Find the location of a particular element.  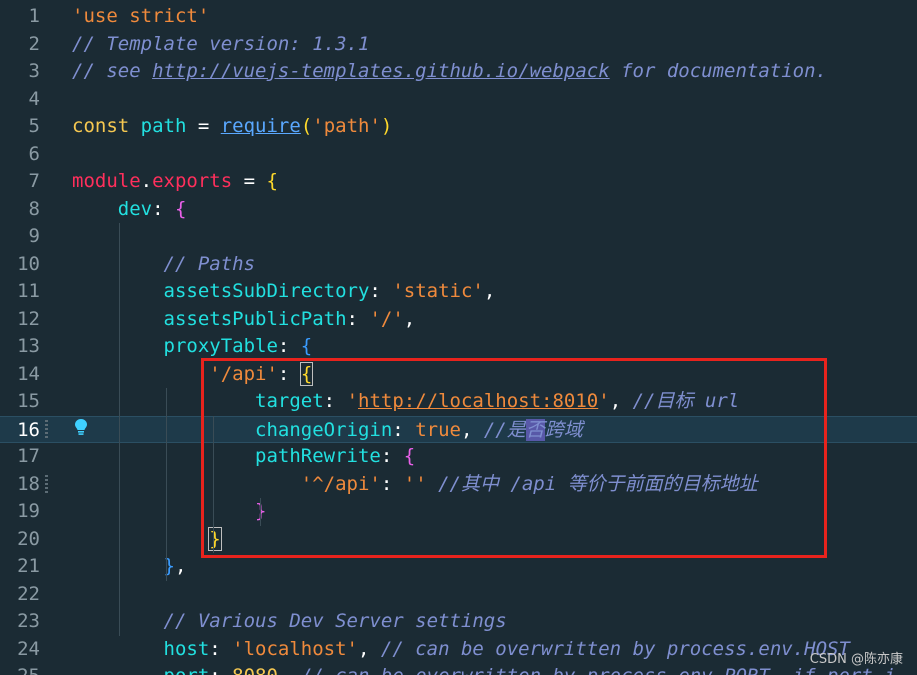

code-token: path is located at coordinates (163, 126).